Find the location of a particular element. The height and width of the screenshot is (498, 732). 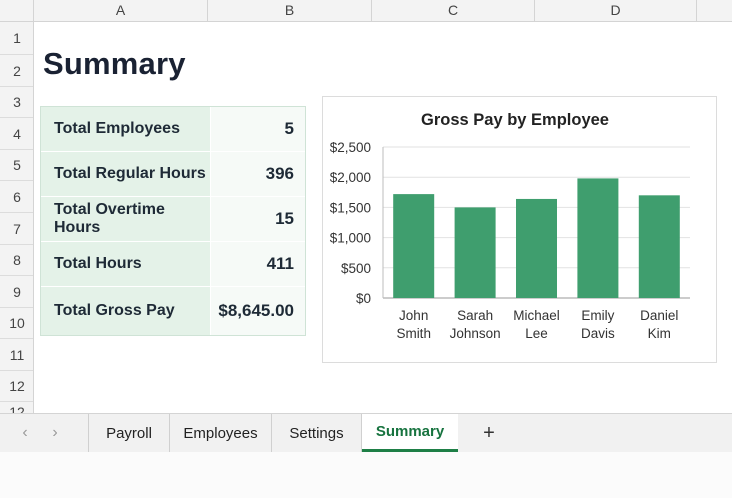

summary-row: Total Gross Pay $8,645.00 is located at coordinates (173, 311).